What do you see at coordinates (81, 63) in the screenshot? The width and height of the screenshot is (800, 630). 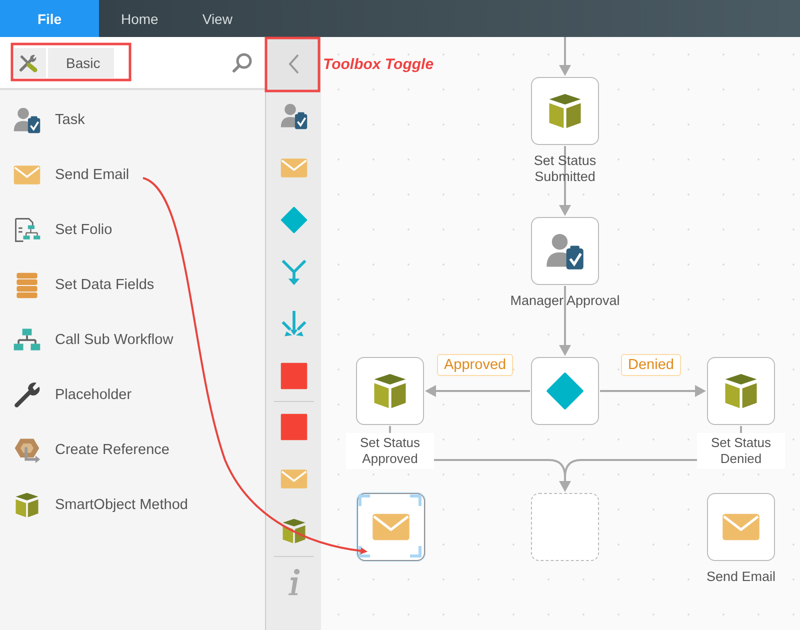 I see `breadcrumb-item: Basic` at bounding box center [81, 63].